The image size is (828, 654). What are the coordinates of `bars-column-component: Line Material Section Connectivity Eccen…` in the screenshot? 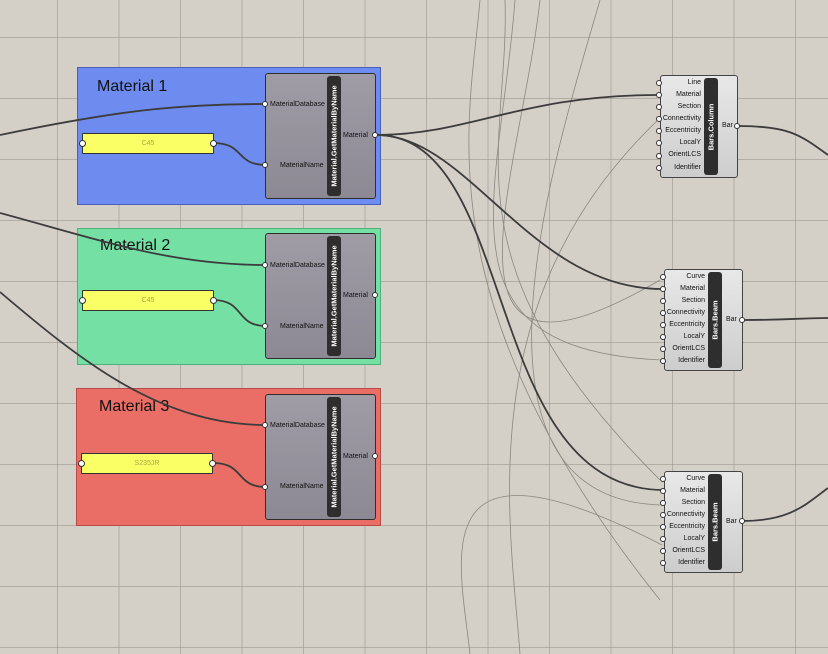 It's located at (699, 126).